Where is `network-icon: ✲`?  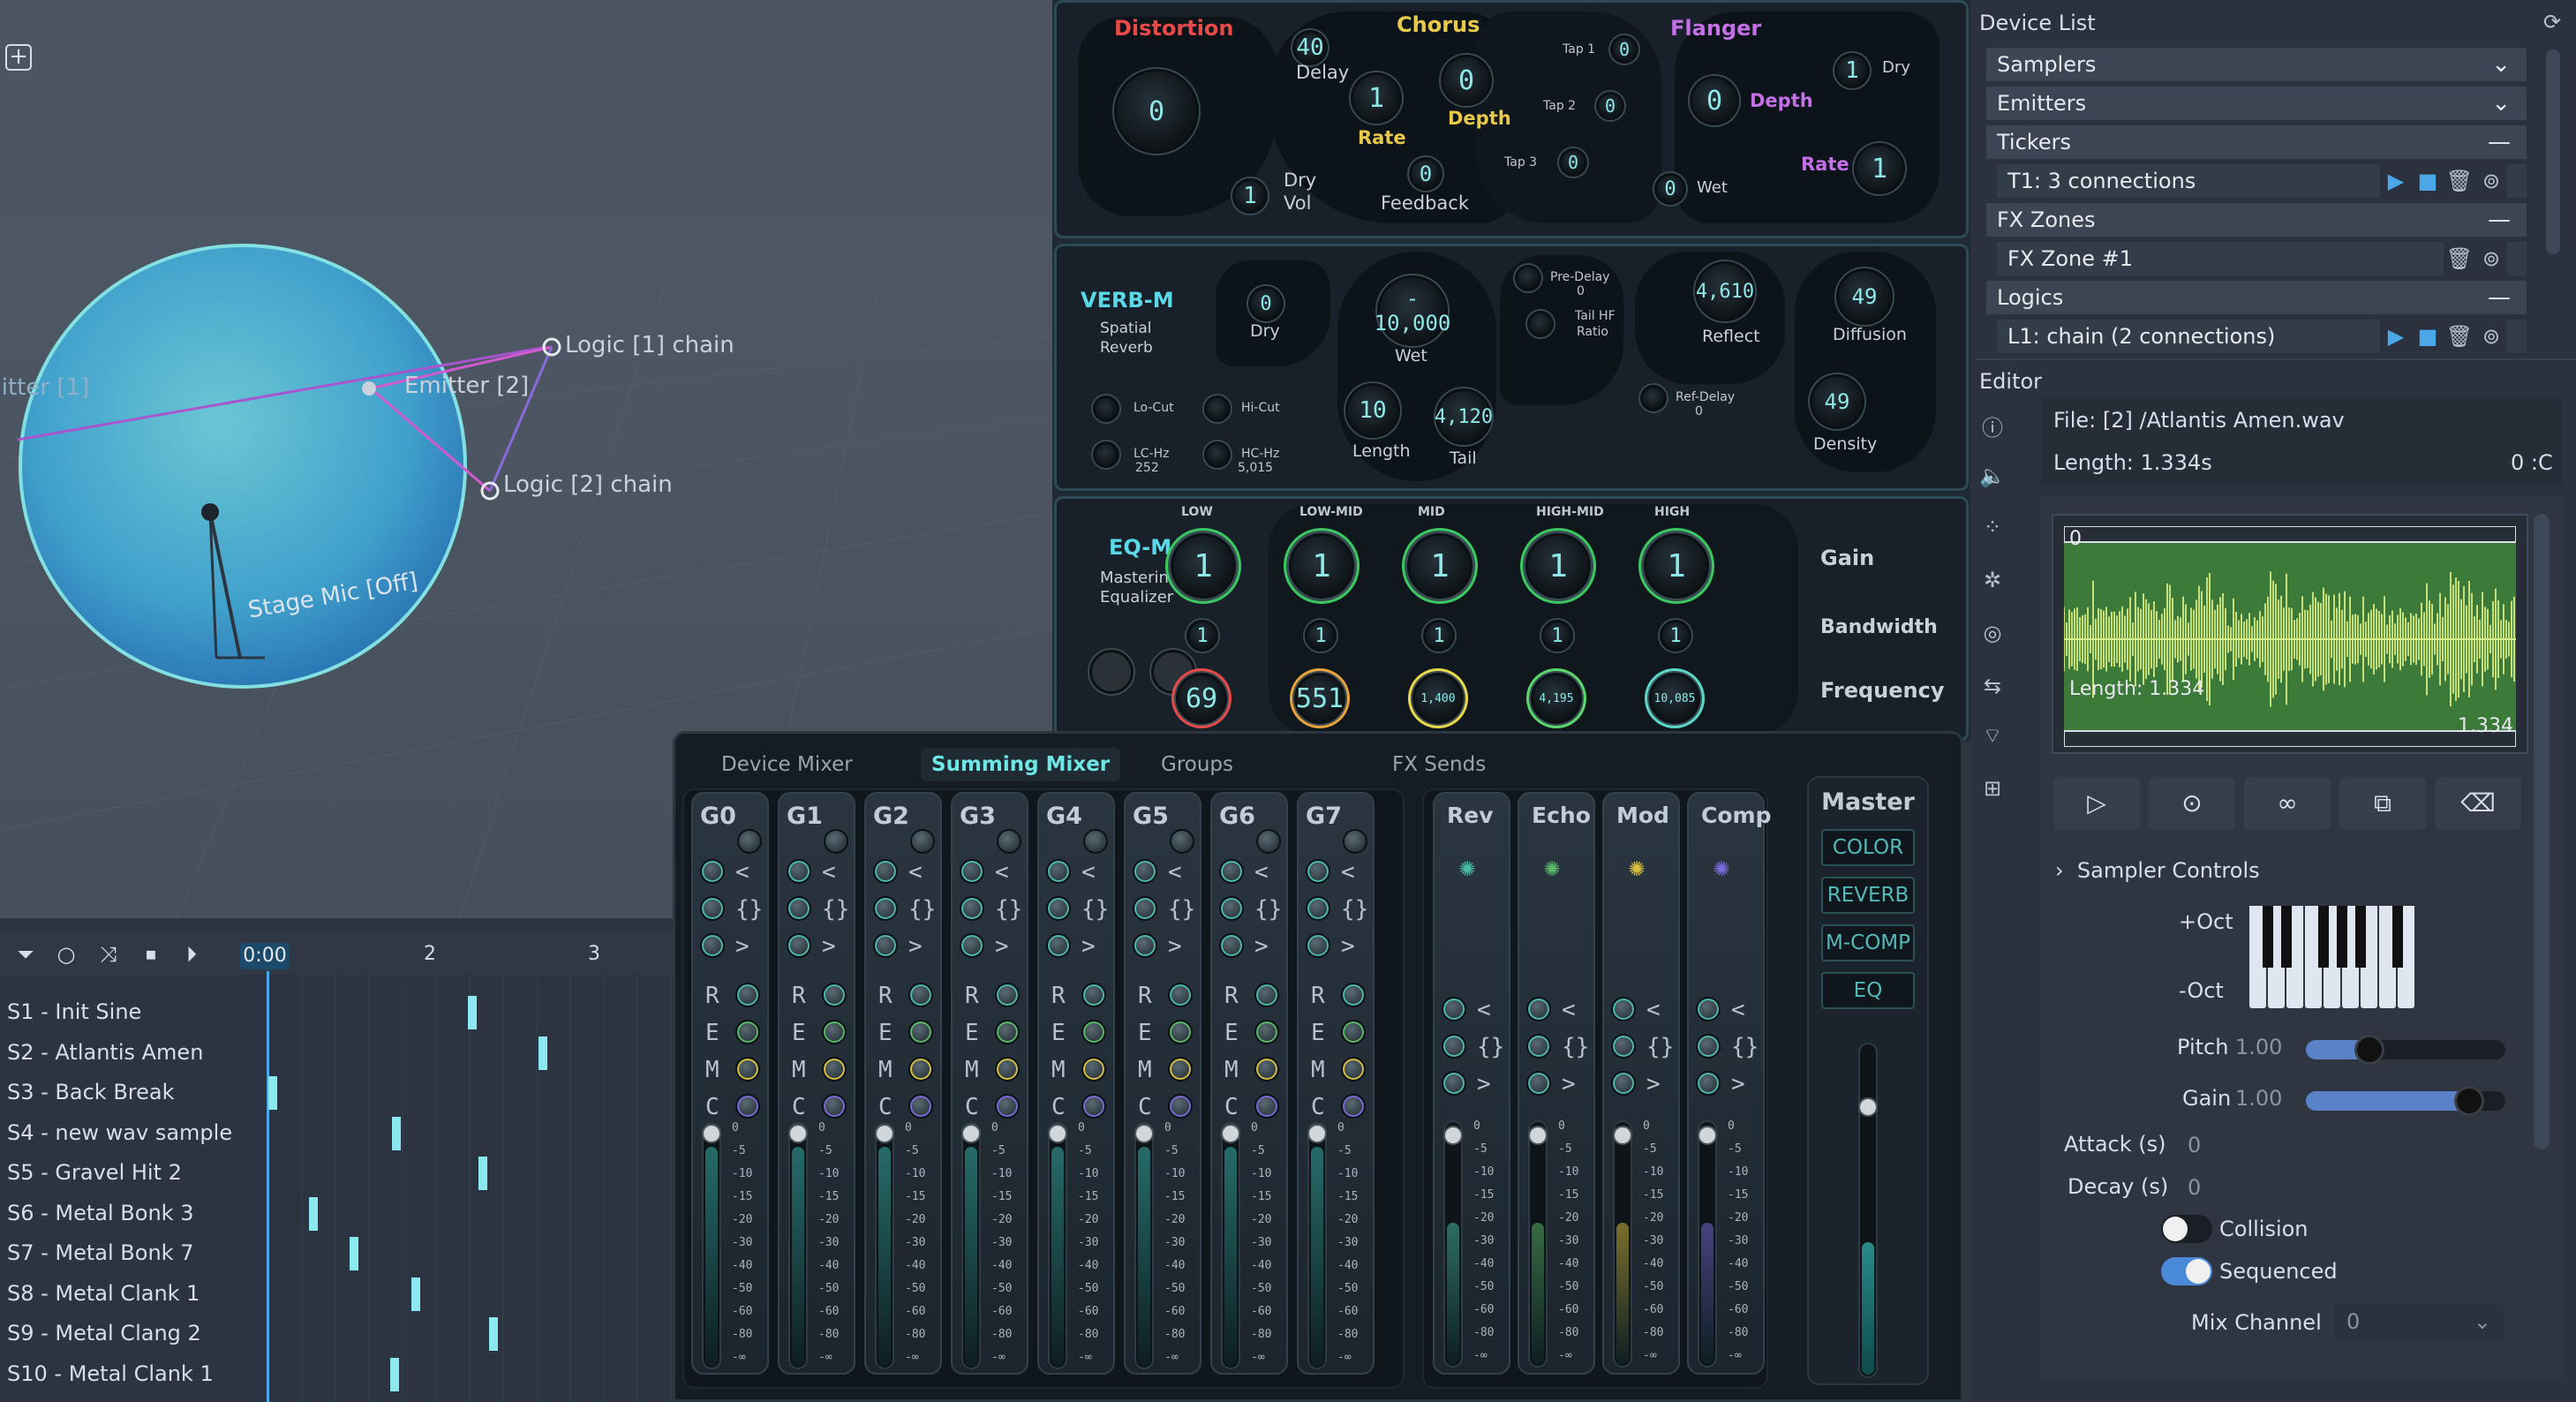
network-icon: ✲ is located at coordinates (1992, 580).